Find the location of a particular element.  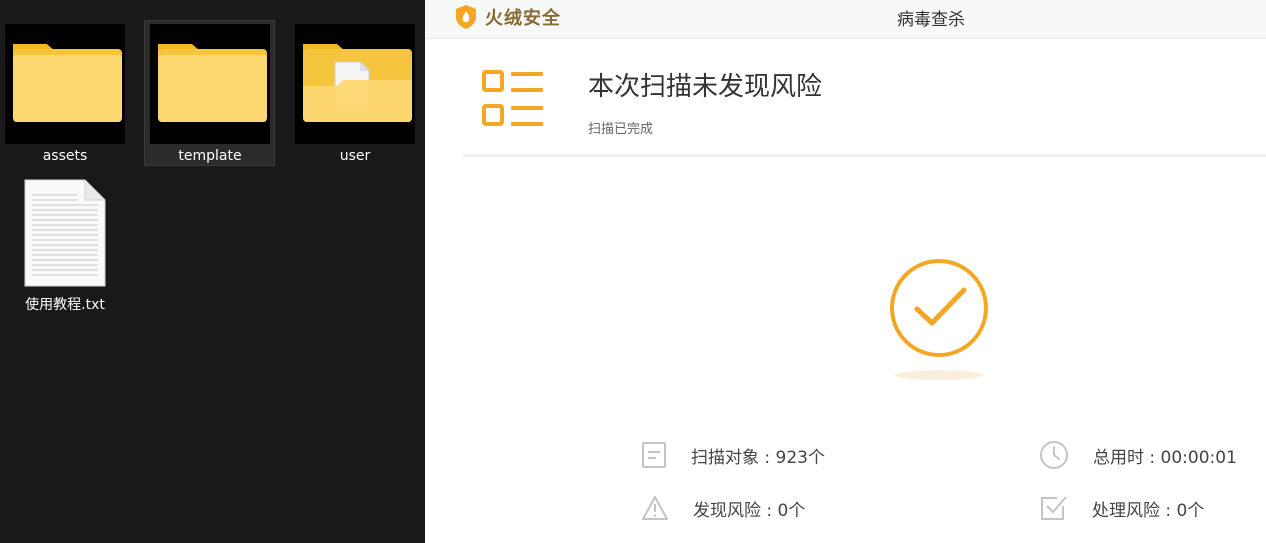

text-file-icon is located at coordinates (65, 235).